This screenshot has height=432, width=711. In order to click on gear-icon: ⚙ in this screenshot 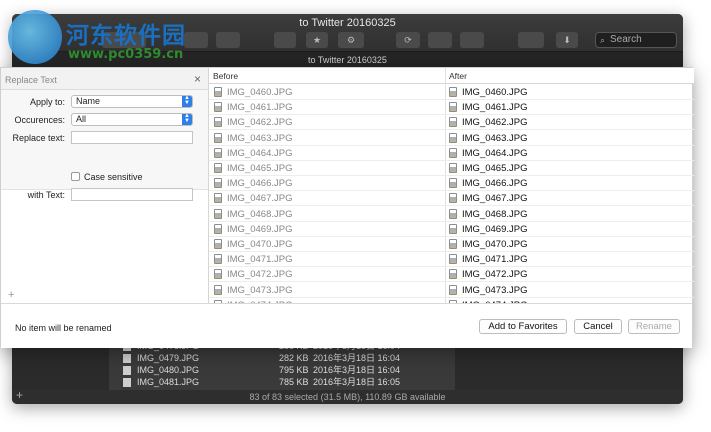, I will do `click(351, 40)`.